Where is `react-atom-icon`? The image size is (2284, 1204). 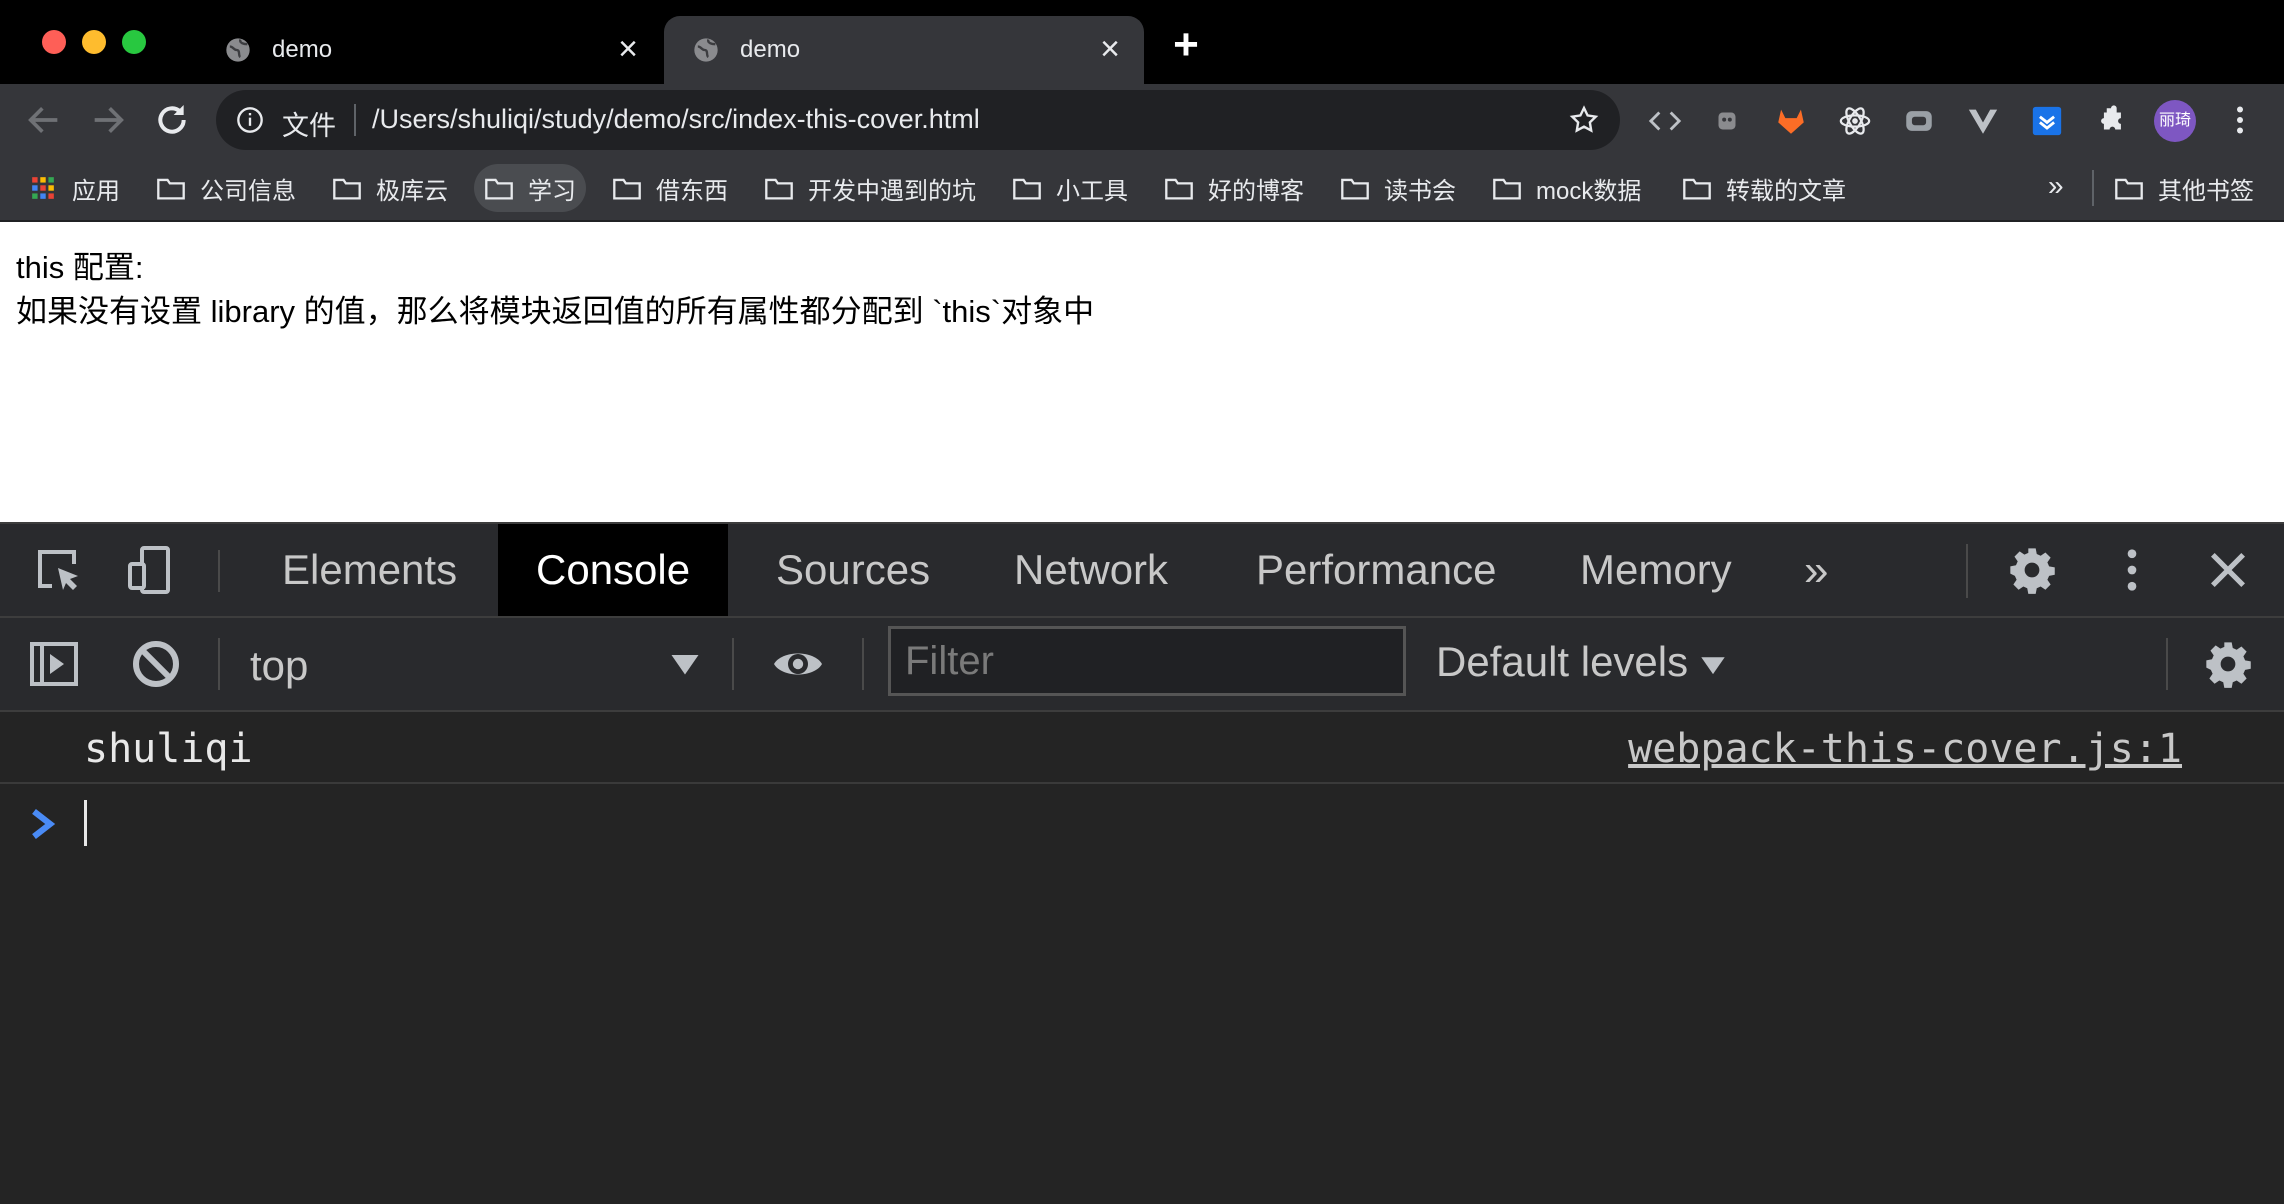 react-atom-icon is located at coordinates (1855, 121).